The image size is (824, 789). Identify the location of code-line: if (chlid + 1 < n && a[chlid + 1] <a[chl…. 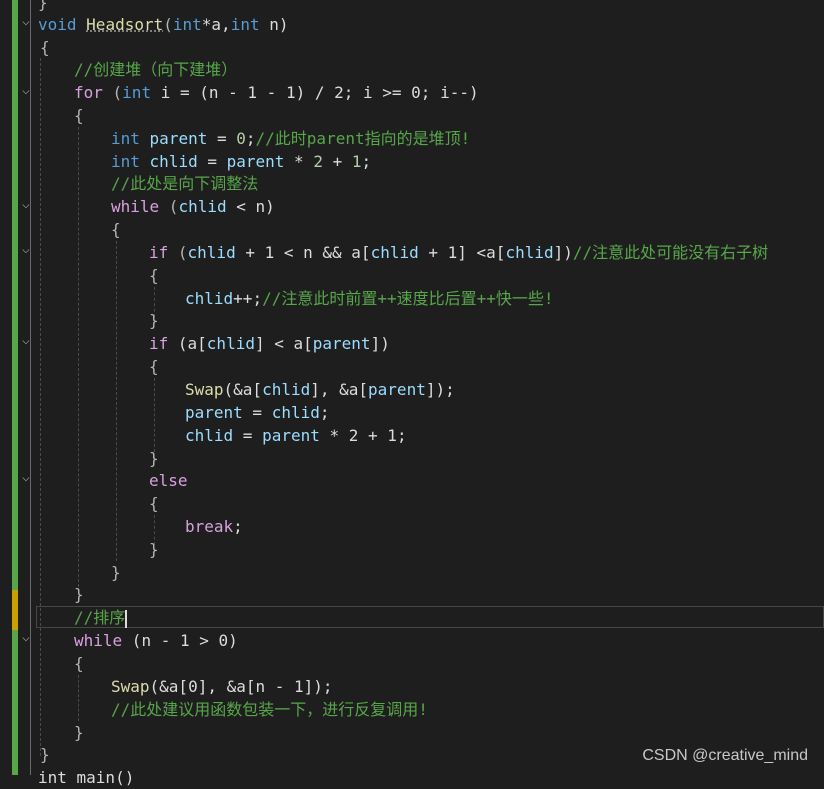
(458, 252).